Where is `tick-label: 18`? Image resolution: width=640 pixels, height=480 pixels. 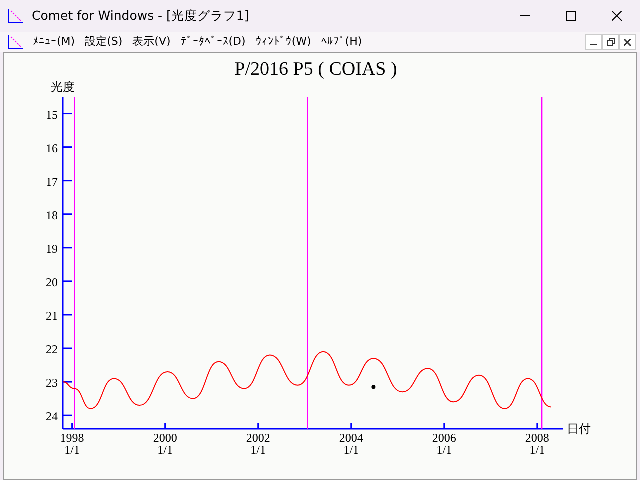 tick-label: 18 is located at coordinates (52, 215).